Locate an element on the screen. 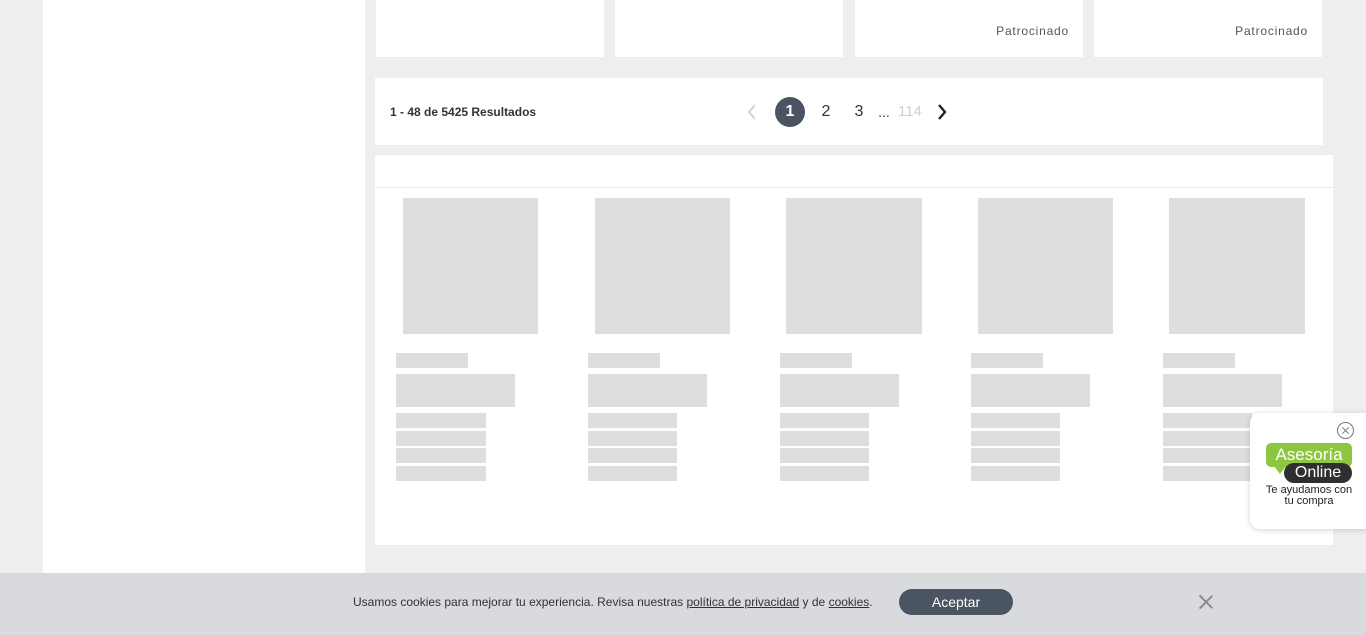 This screenshot has height=635, width=1366. pagination-bar: 1 - 48 de 5425 Resultados 1 2 3 ... 114 is located at coordinates (849, 111).